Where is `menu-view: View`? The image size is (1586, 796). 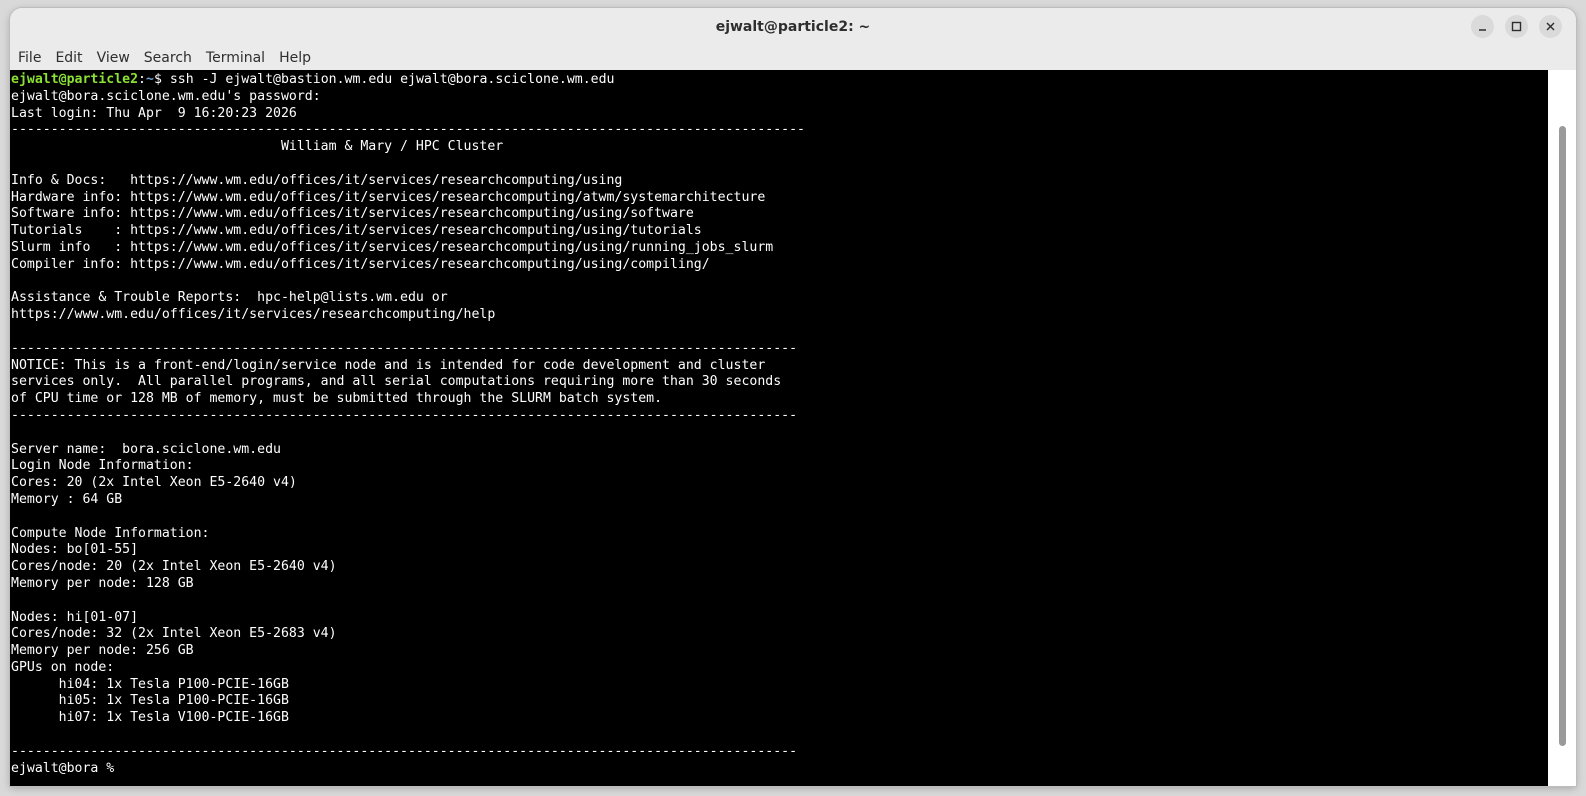 menu-view: View is located at coordinates (114, 58).